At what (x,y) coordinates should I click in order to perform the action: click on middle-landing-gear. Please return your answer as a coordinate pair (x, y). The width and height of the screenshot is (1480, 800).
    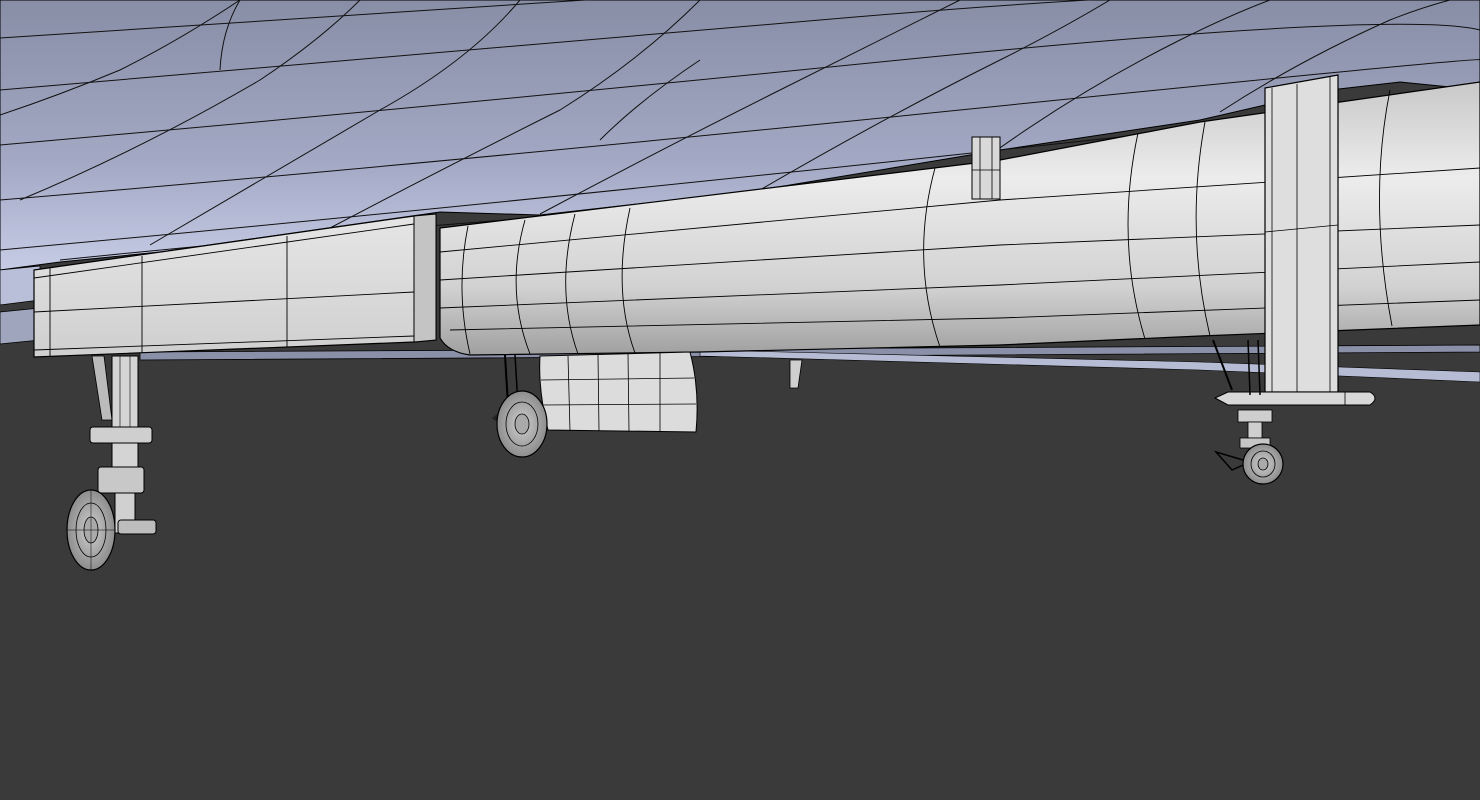
    Looking at the image, I should click on (520, 406).